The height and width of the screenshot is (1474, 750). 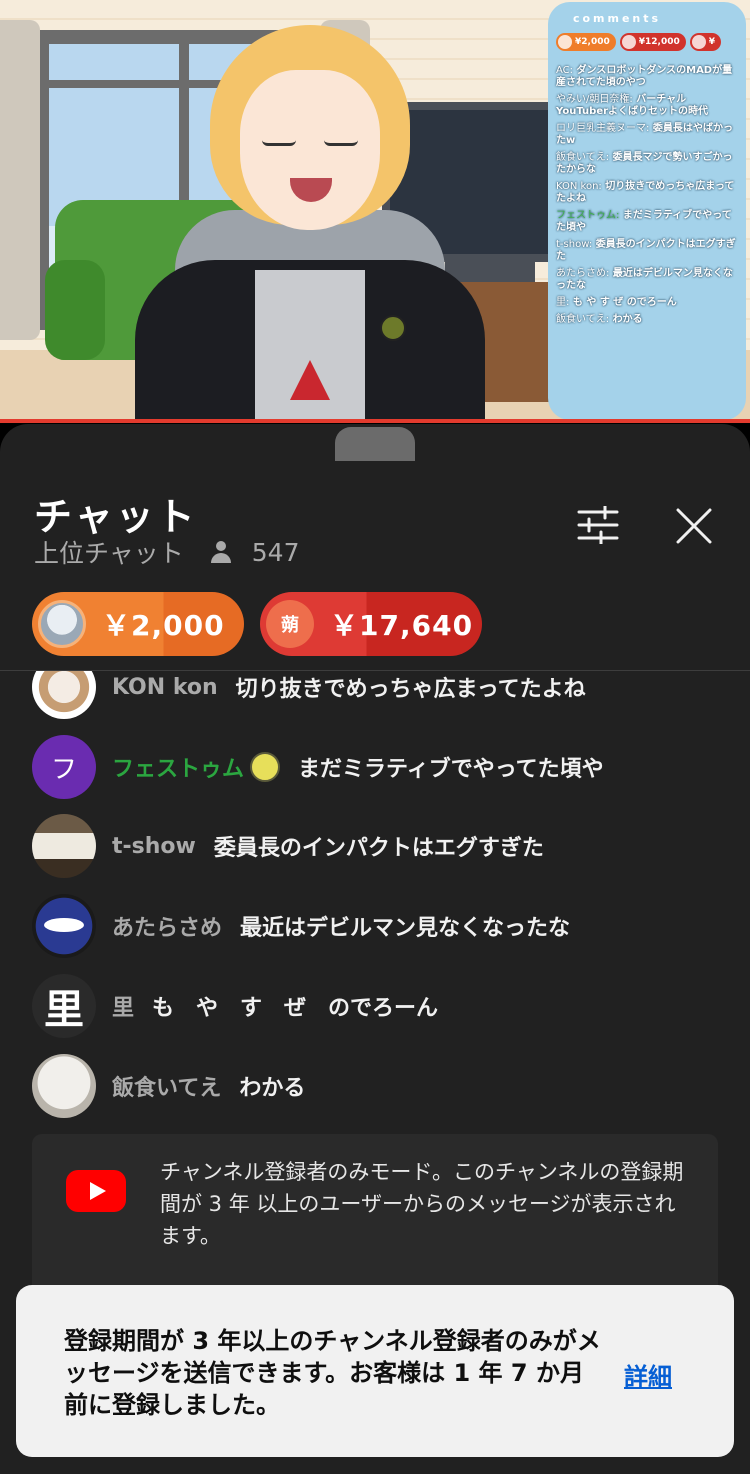 I want to click on message-author: あたらさめ, so click(x=167, y=926).